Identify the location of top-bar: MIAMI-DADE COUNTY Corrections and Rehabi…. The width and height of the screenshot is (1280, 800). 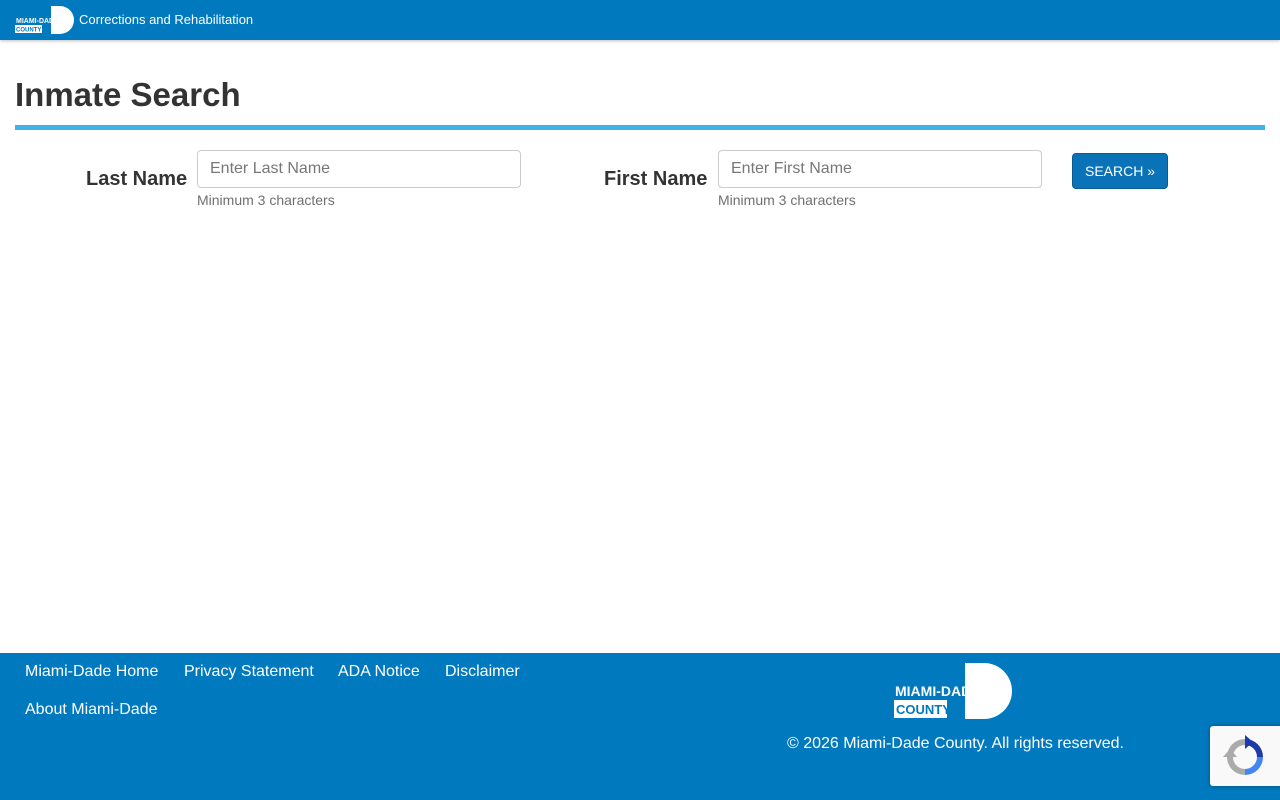
(640, 20).